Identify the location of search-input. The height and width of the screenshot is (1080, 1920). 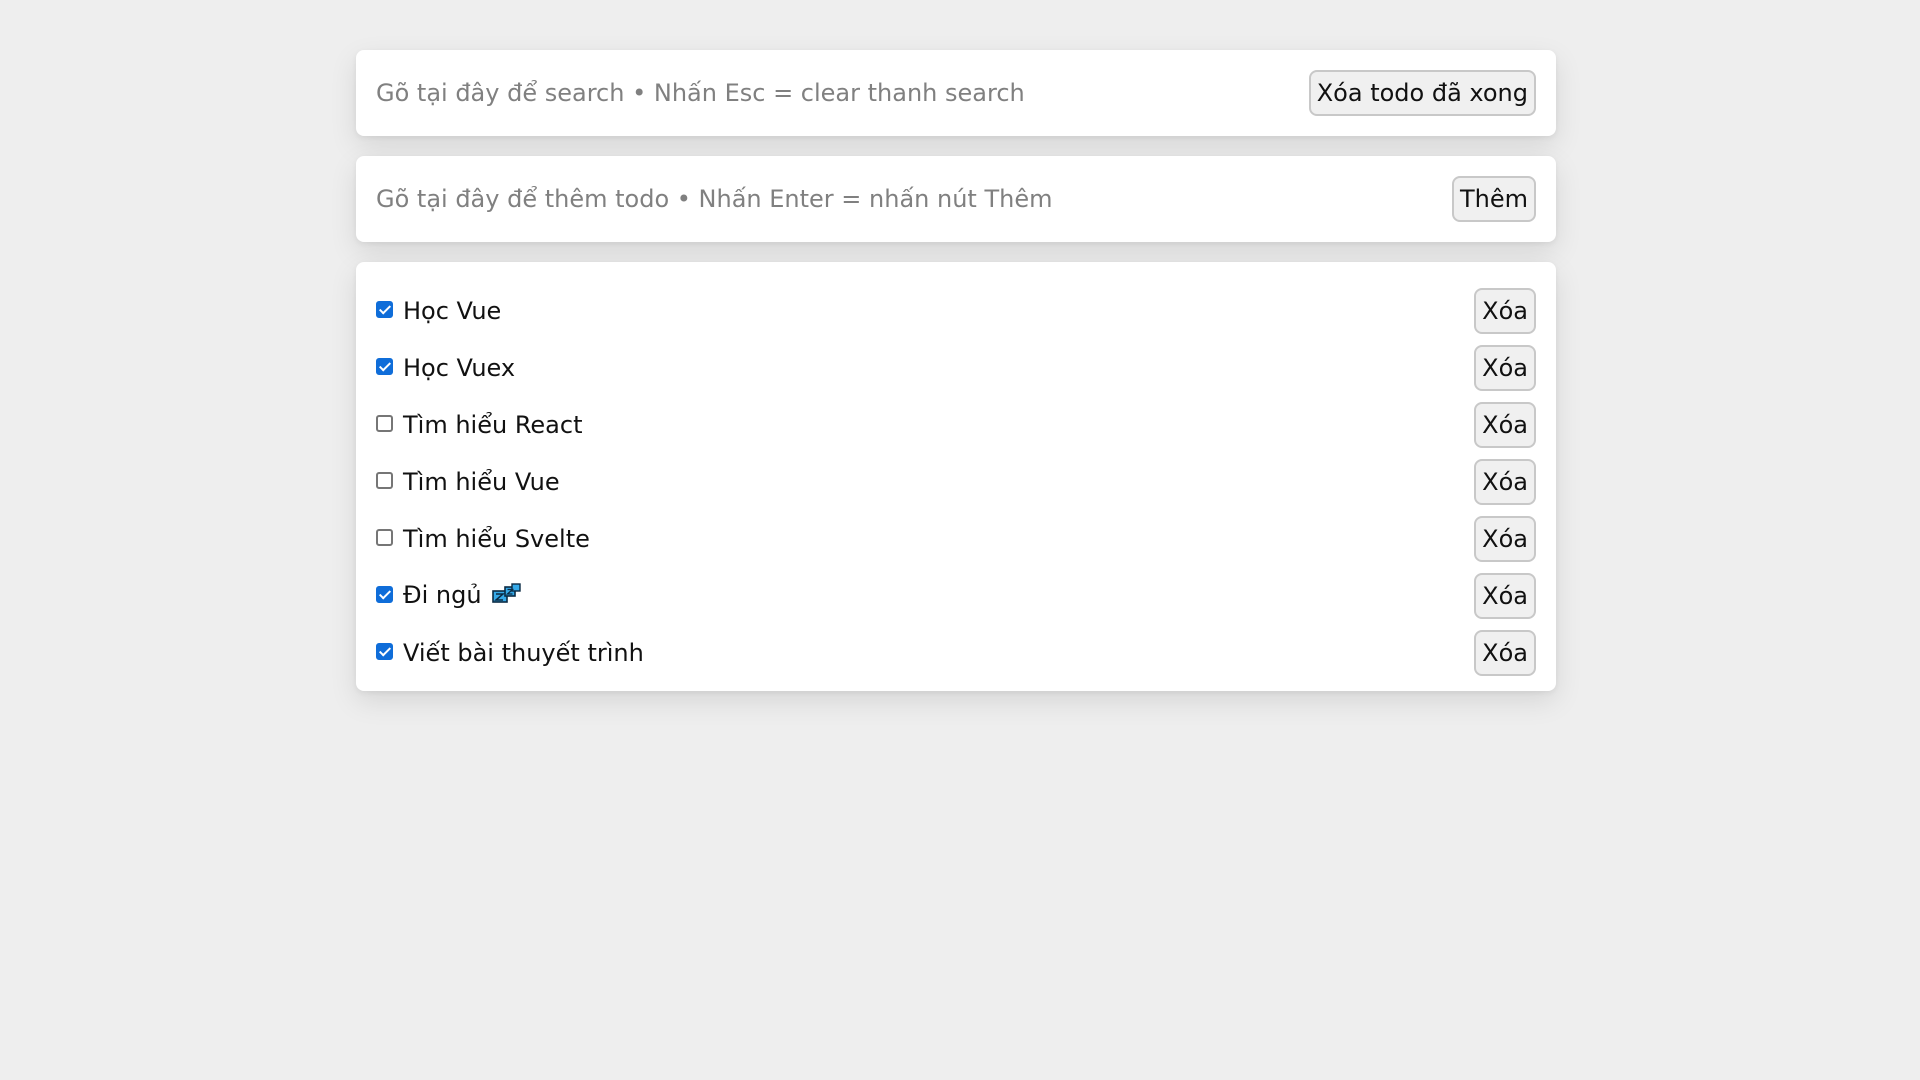
(842, 93).